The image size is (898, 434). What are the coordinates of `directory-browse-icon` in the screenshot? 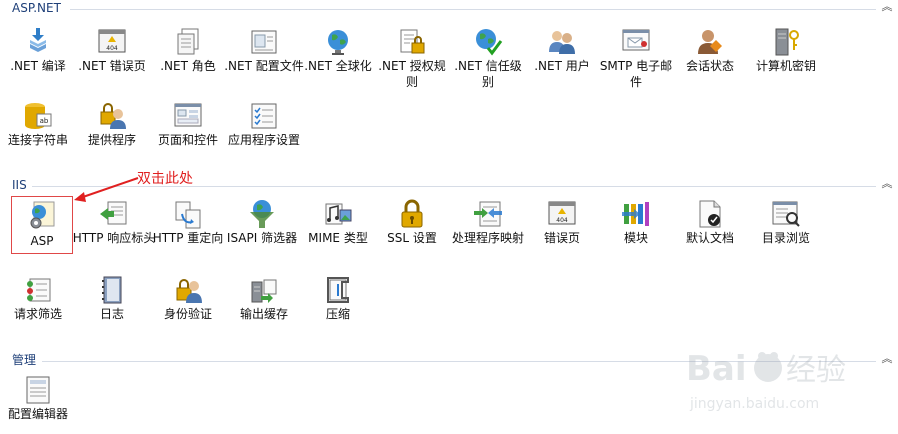 It's located at (786, 214).